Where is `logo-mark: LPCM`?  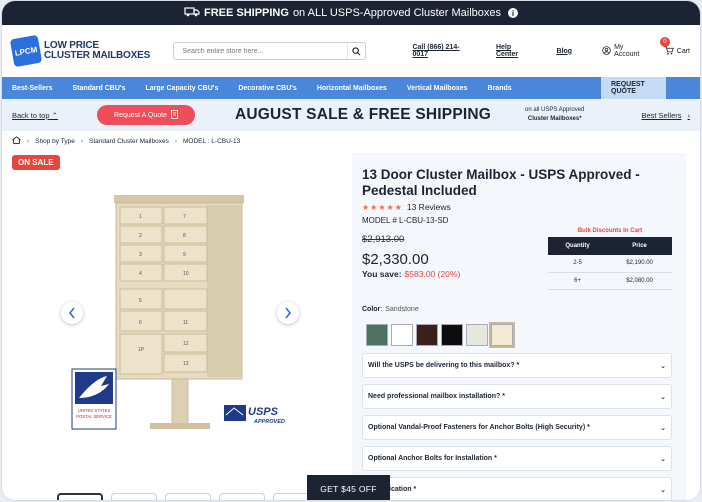 logo-mark: LPCM is located at coordinates (26, 51).